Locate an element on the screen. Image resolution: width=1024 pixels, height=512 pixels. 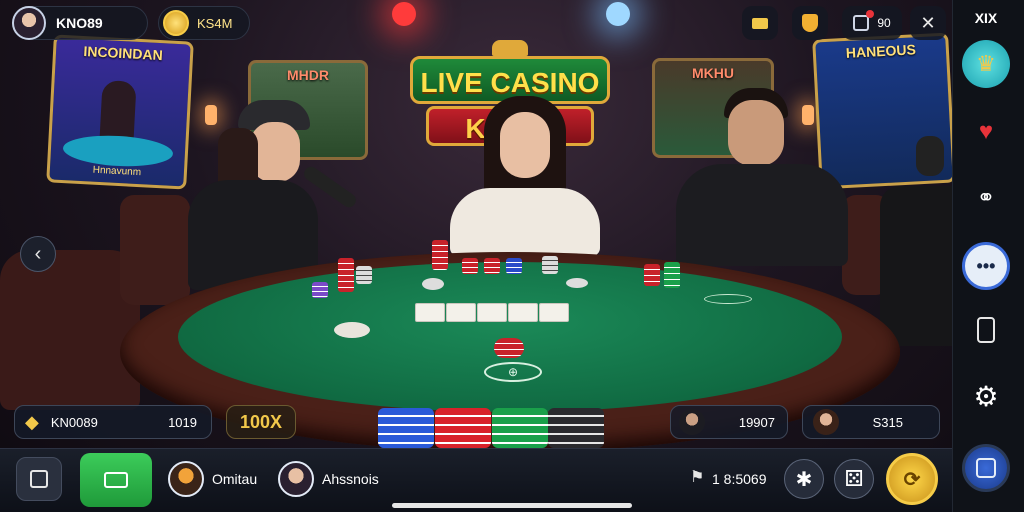
ticket-icon is located at coordinates (760, 23).